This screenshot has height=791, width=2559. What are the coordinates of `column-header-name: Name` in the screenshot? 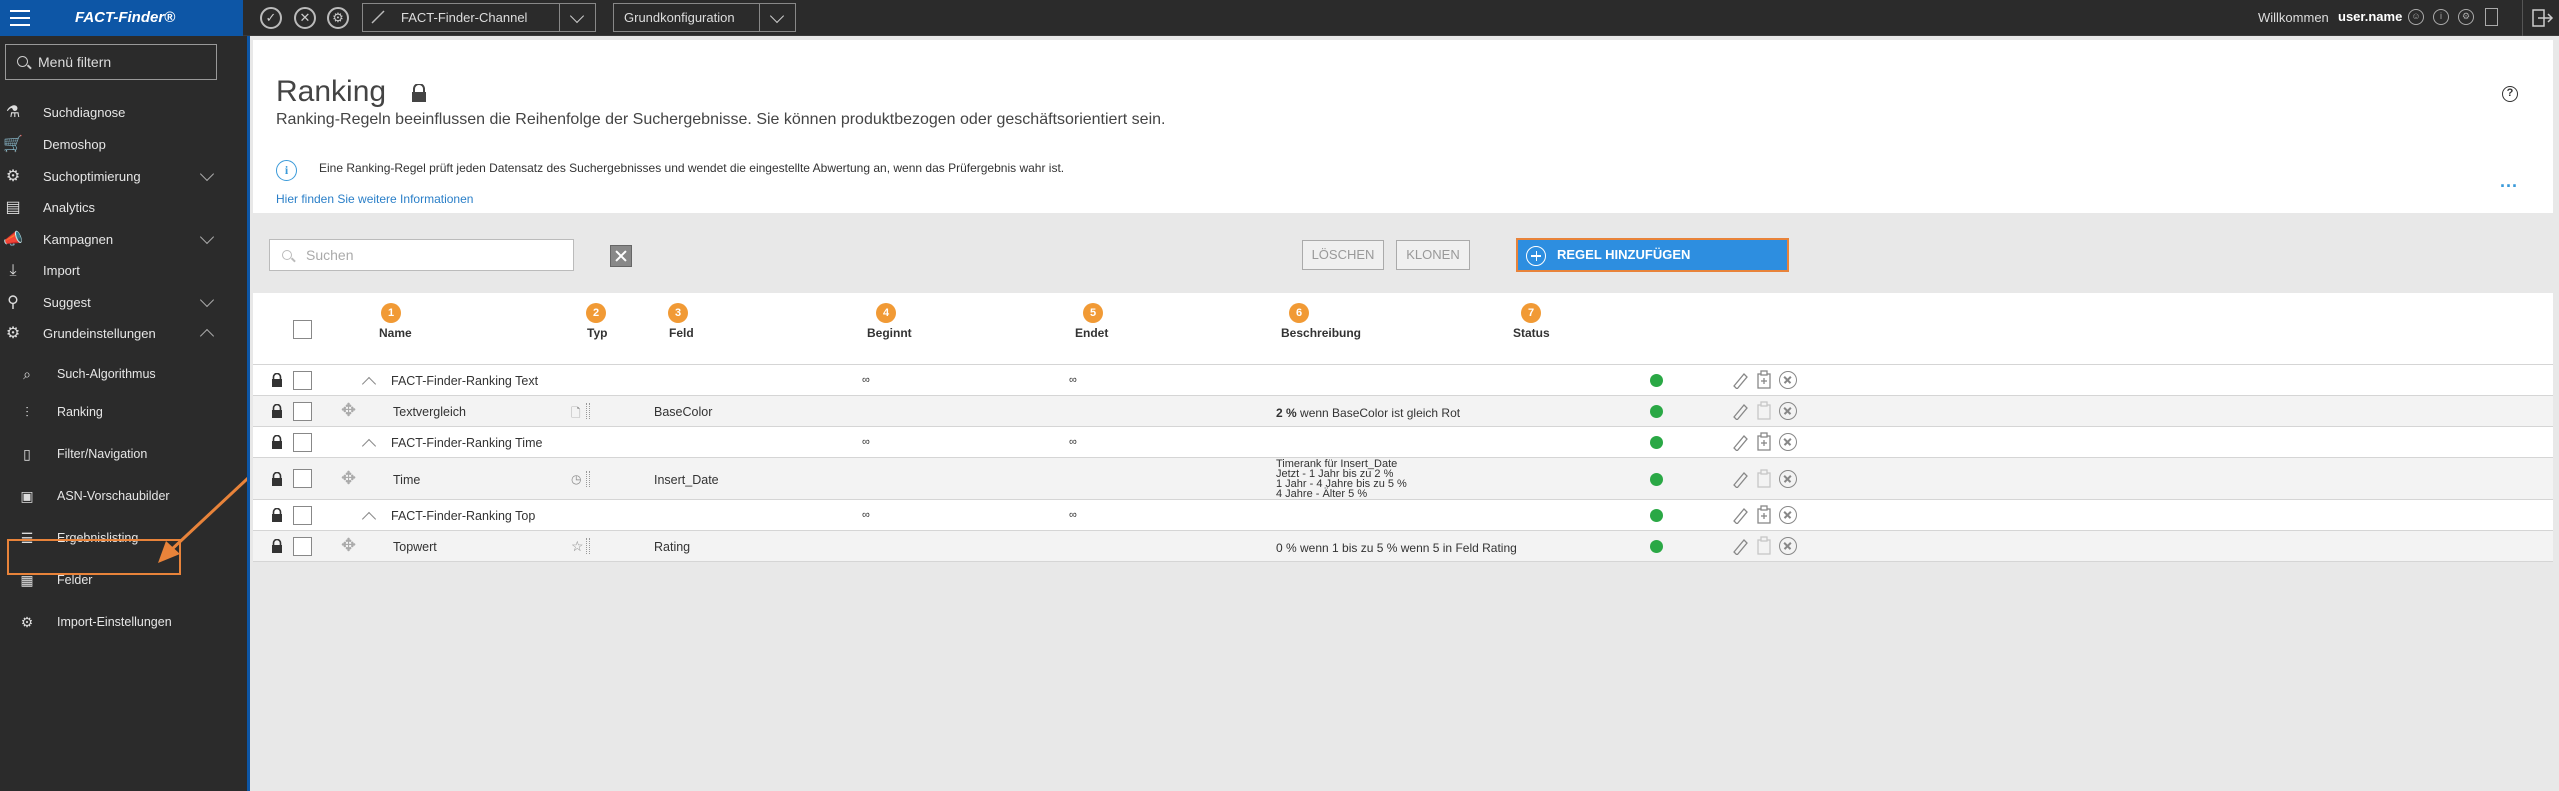 It's located at (395, 333).